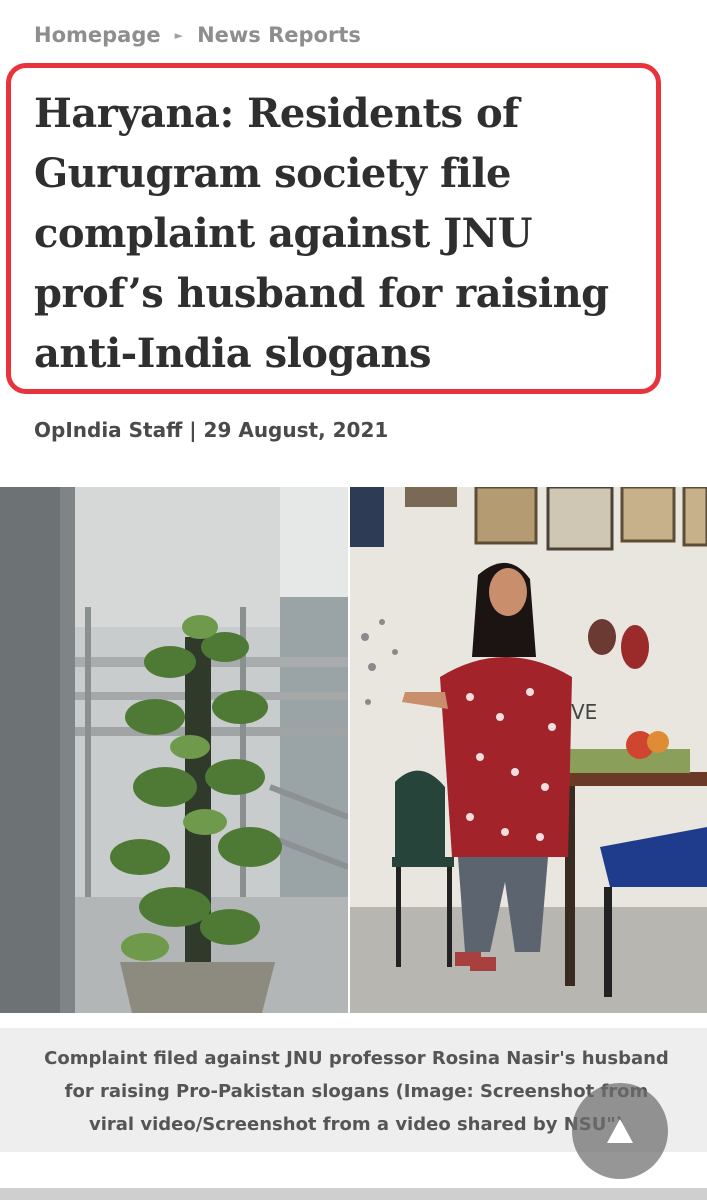  Describe the element at coordinates (108, 430) in the screenshot. I see `author-link: OpIndia Staff` at that location.